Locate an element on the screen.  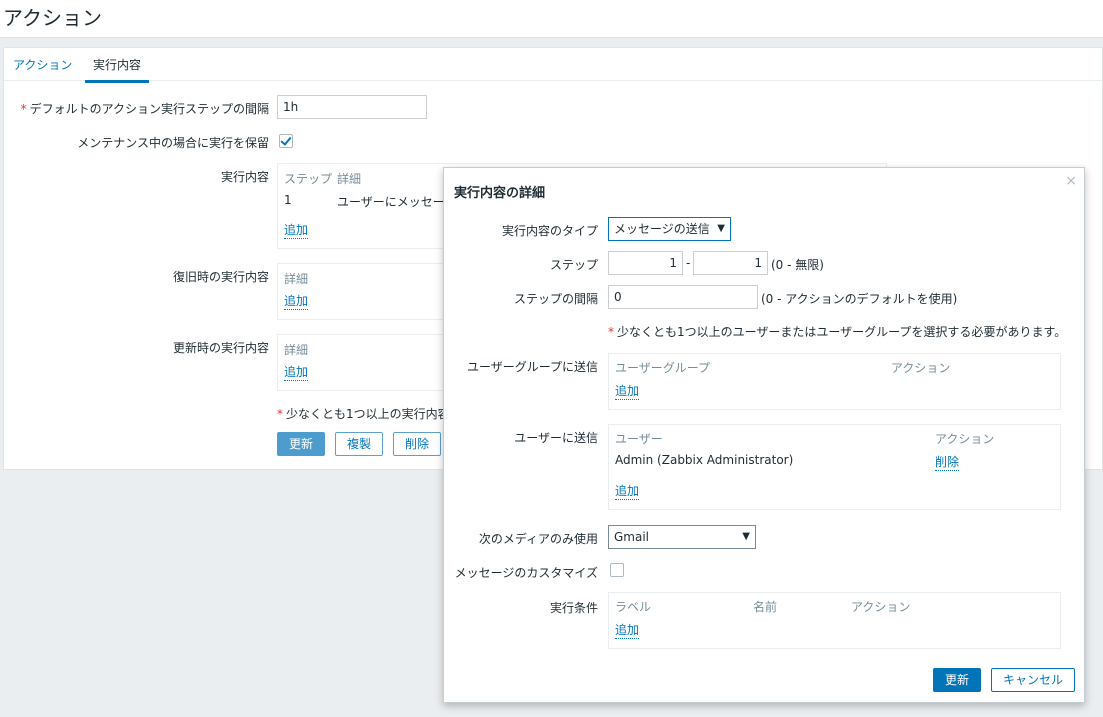
user-row-name: Admin (Zabbix Administrator) is located at coordinates (704, 460).